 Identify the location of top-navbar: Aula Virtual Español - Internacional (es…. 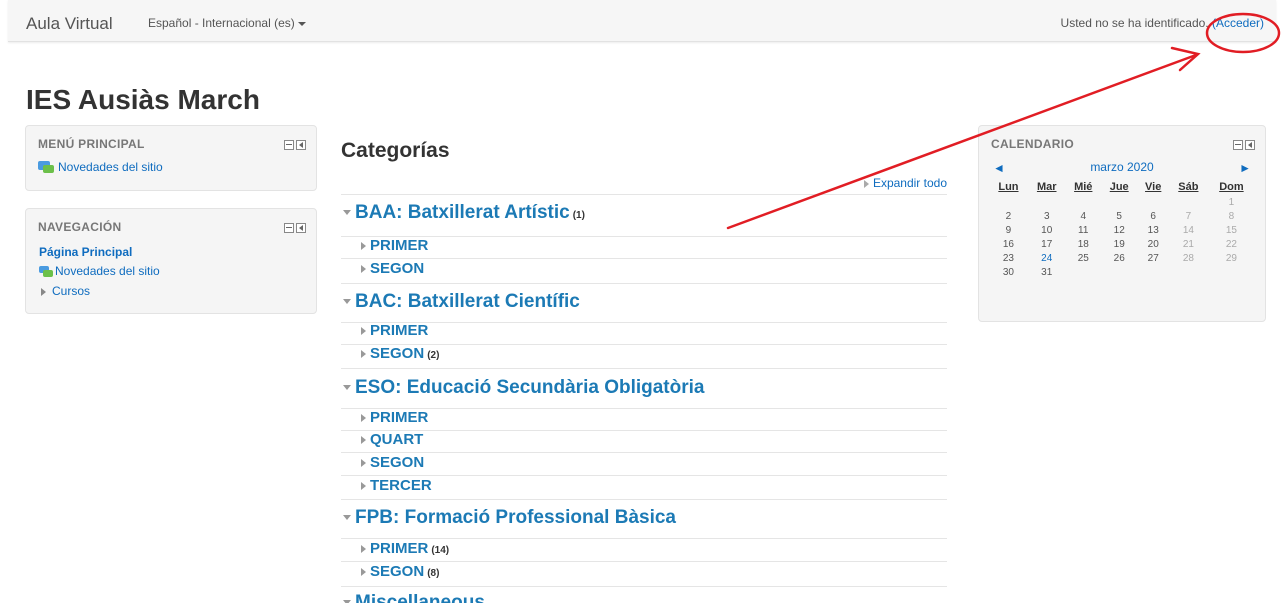
(642, 21).